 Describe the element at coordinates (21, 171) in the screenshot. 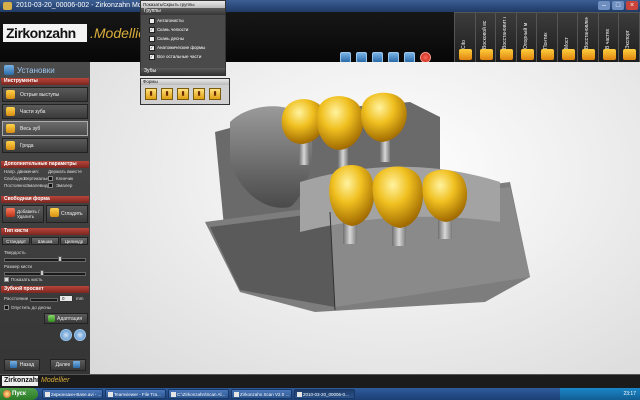

I see `direction-label: Напр. движения:` at that location.